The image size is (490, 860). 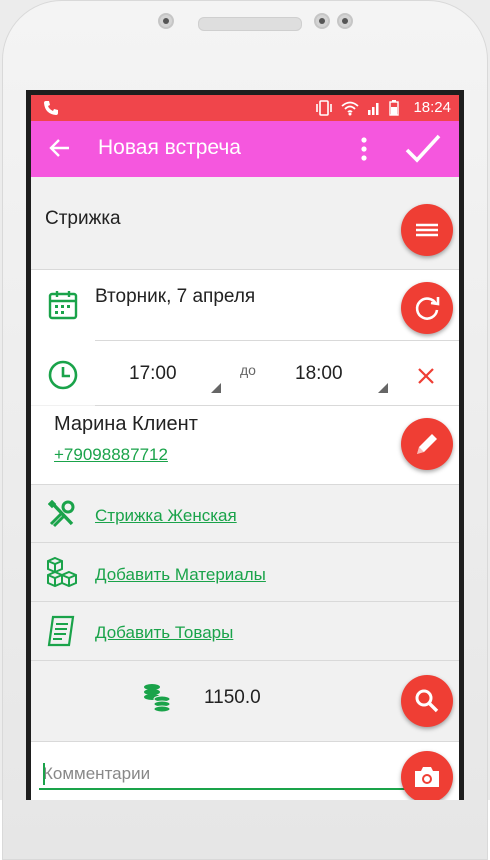 I want to click on service-menu-button, so click(x=427, y=230).